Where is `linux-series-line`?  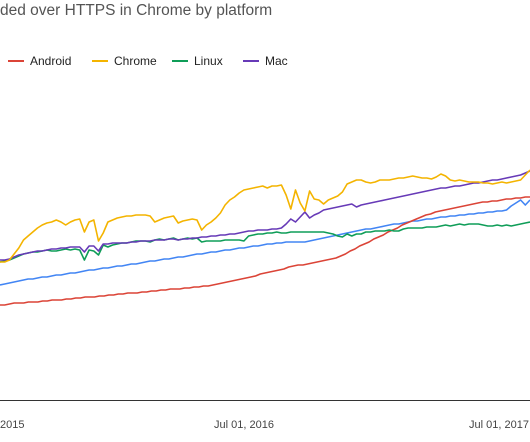 linux-series-line is located at coordinates (265, 242).